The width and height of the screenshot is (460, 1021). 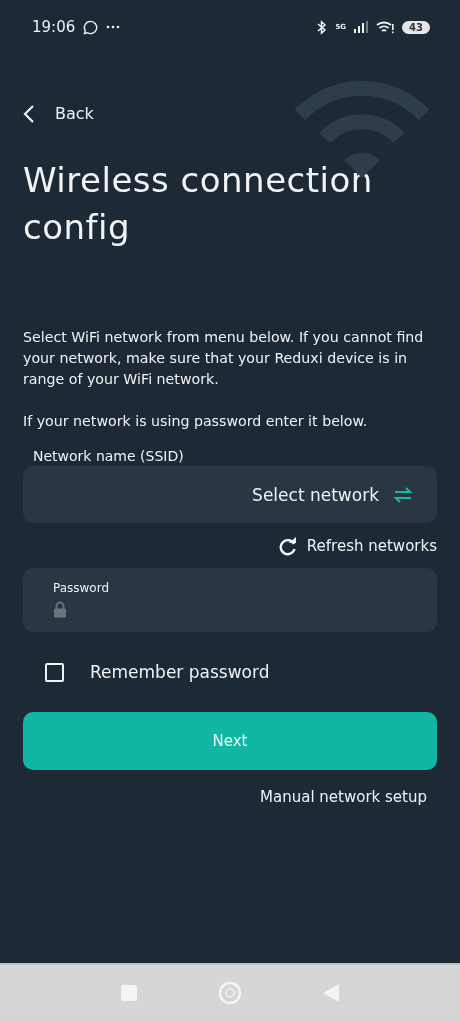 What do you see at coordinates (108, 456) in the screenshot?
I see `field-label: Network name (SSID)` at bounding box center [108, 456].